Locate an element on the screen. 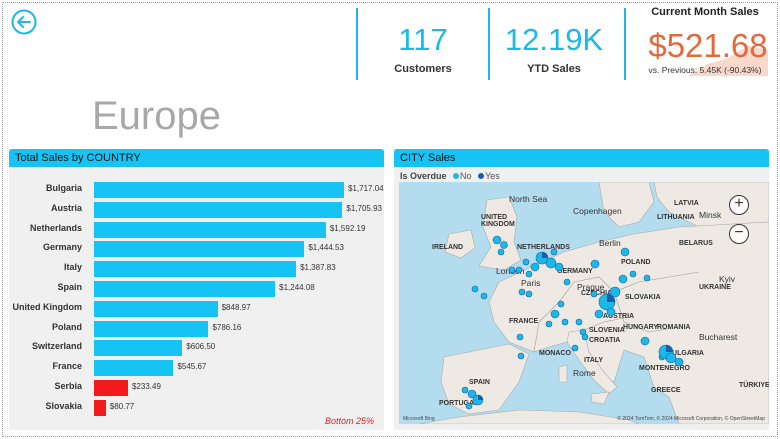 The height and width of the screenshot is (439, 780). city-sales-bubbles is located at coordinates (572, 322).